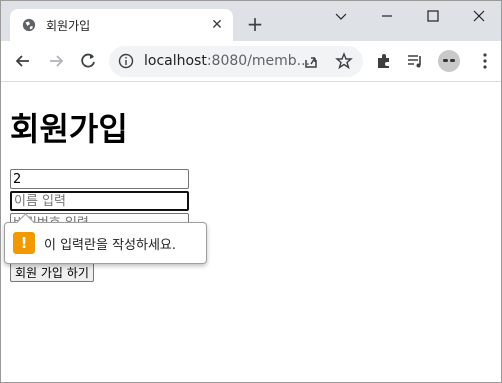  What do you see at coordinates (29, 25) in the screenshot?
I see `globe-icon` at bounding box center [29, 25].